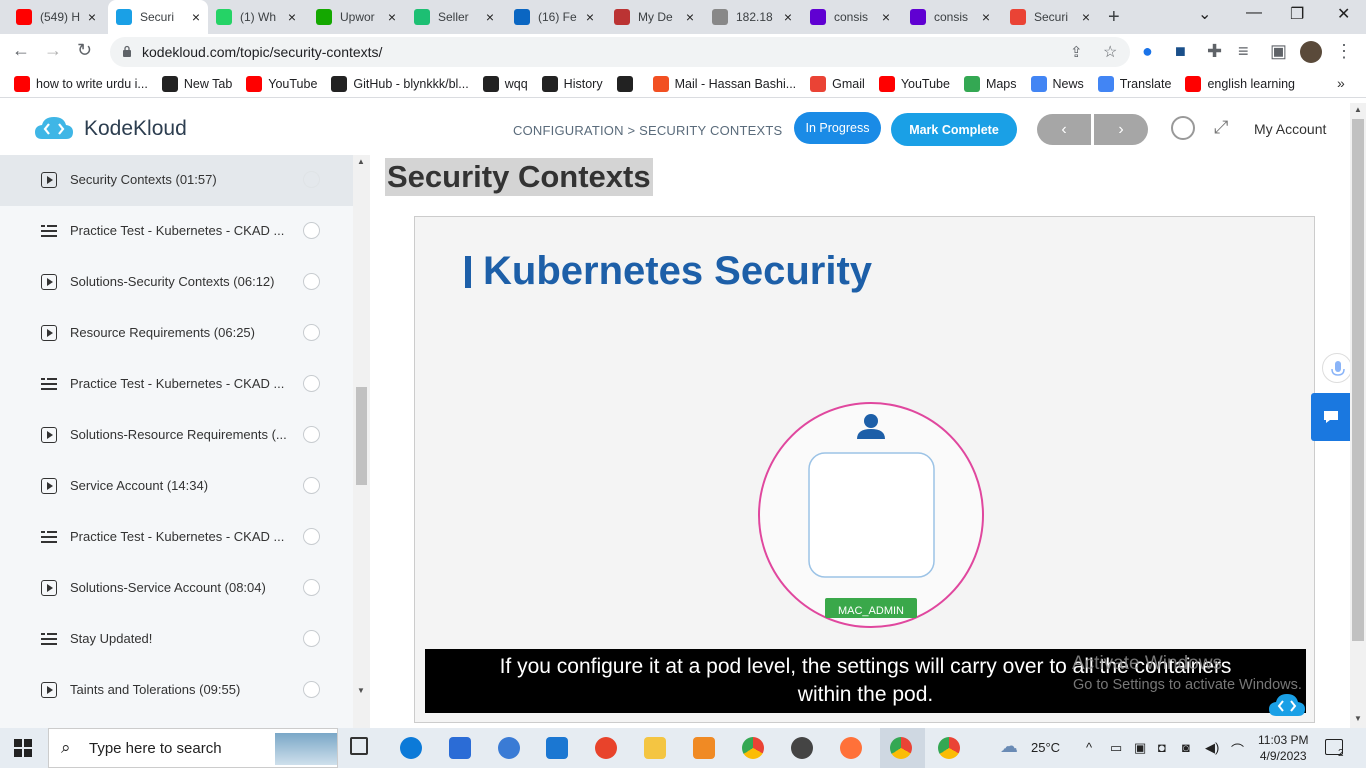  What do you see at coordinates (1237, 749) in the screenshot?
I see `wifi-icon: ⌒` at bounding box center [1237, 749].